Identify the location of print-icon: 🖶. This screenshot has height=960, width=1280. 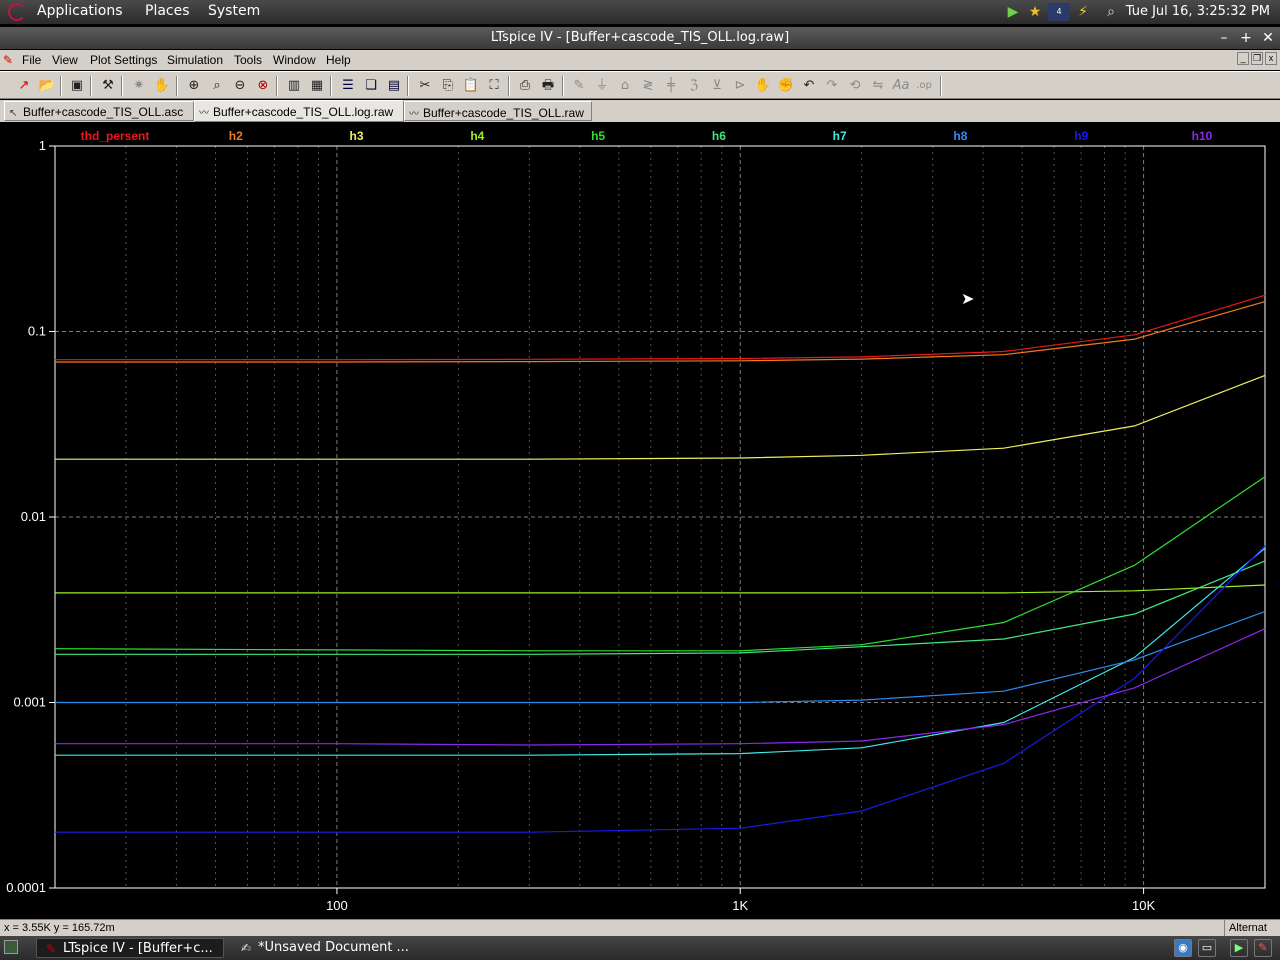
(548, 86).